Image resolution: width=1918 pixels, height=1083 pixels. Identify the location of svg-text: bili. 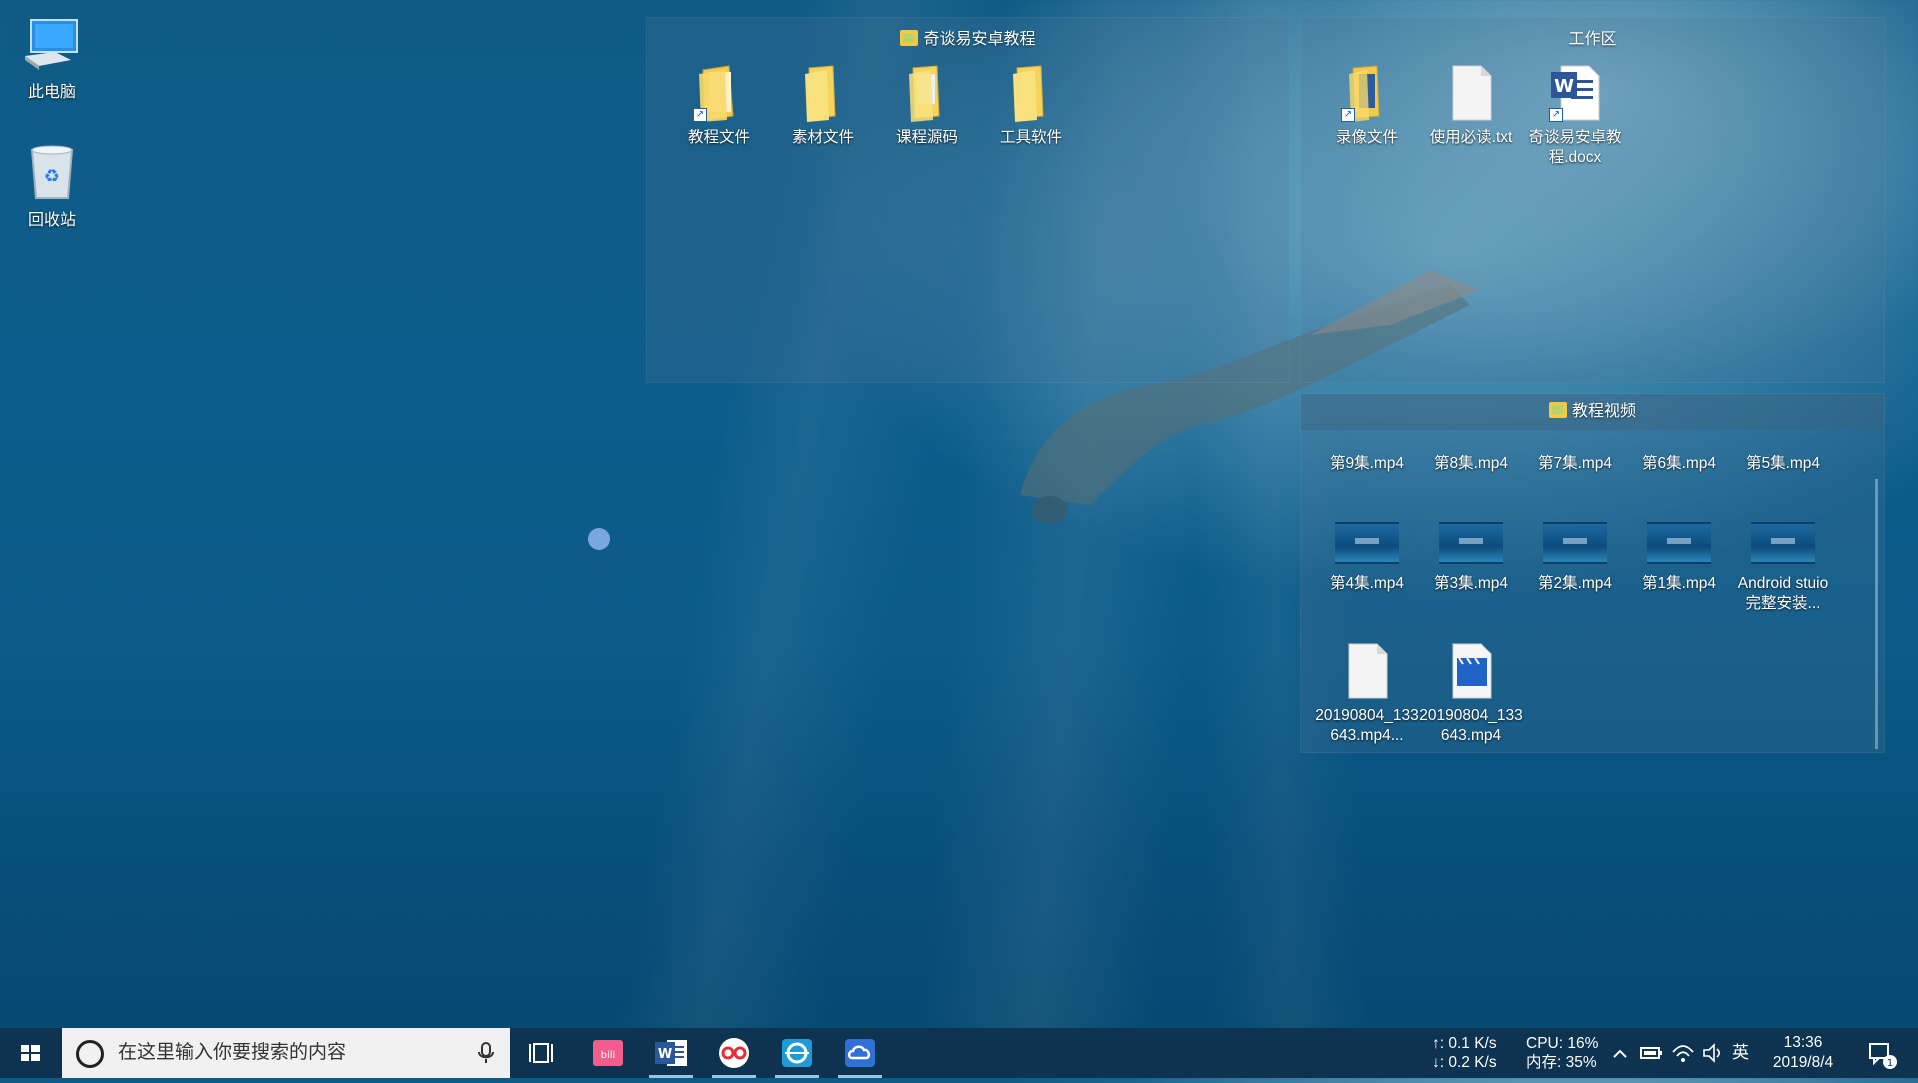
(608, 1055).